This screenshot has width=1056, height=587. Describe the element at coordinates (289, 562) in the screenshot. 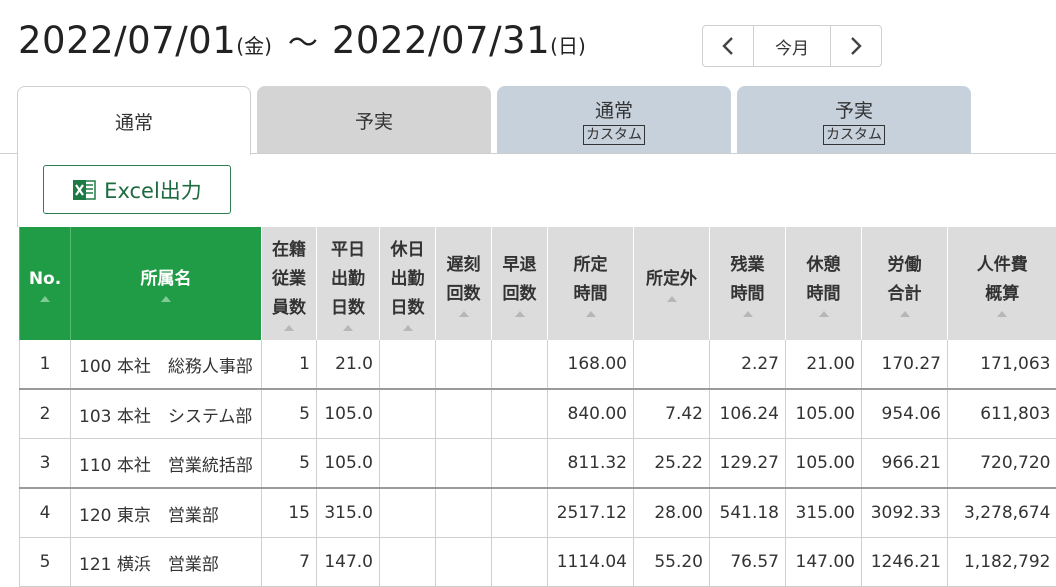

I see `cell-employees: 7` at that location.